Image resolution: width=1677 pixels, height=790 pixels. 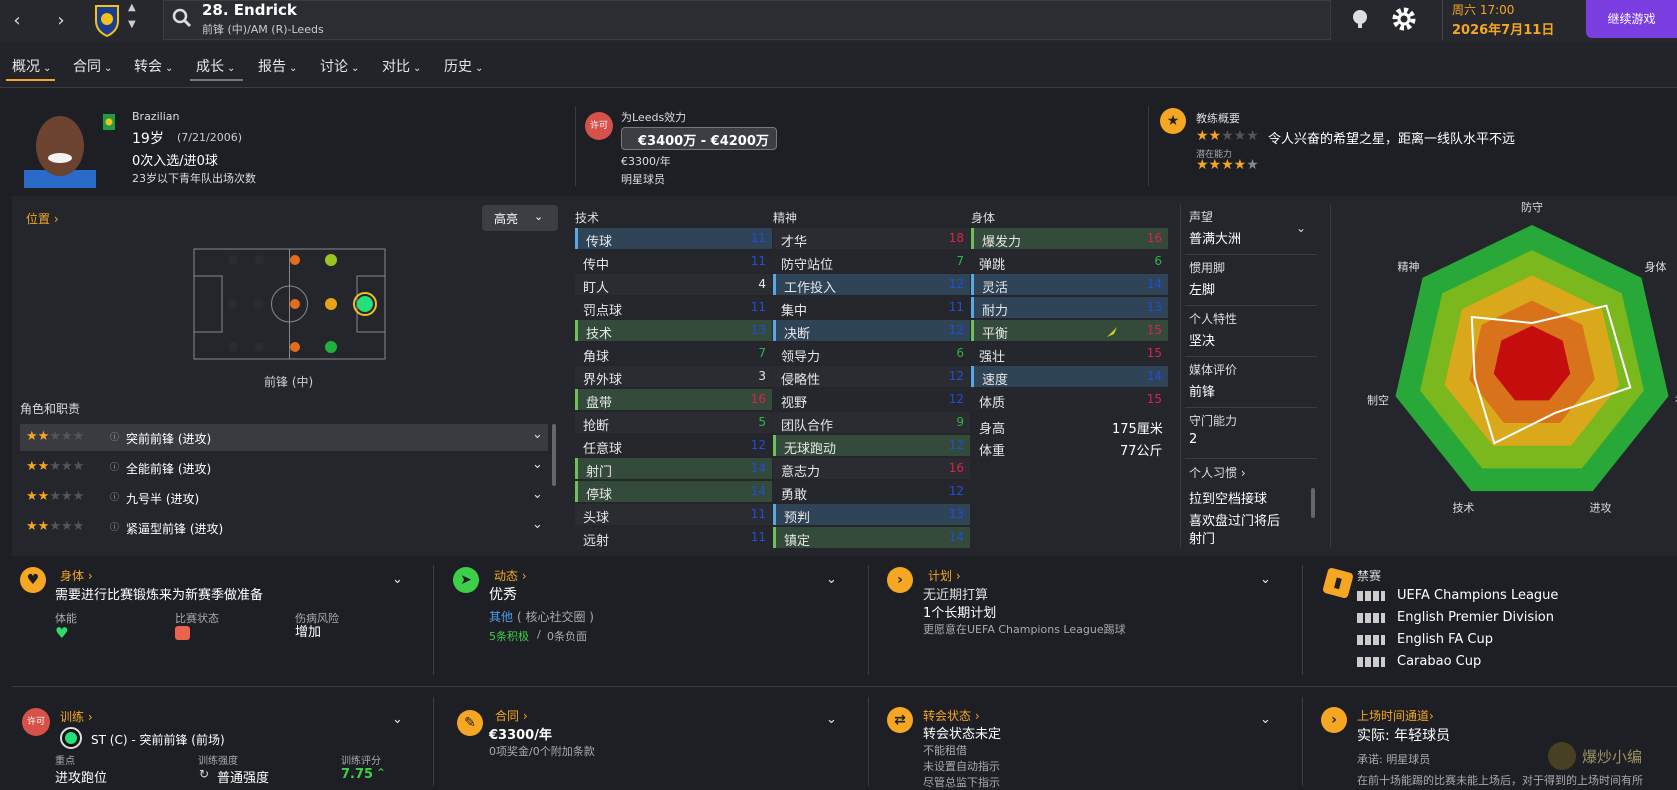 What do you see at coordinates (871, 331) in the screenshot?
I see `attribute-row: 决断 12` at bounding box center [871, 331].